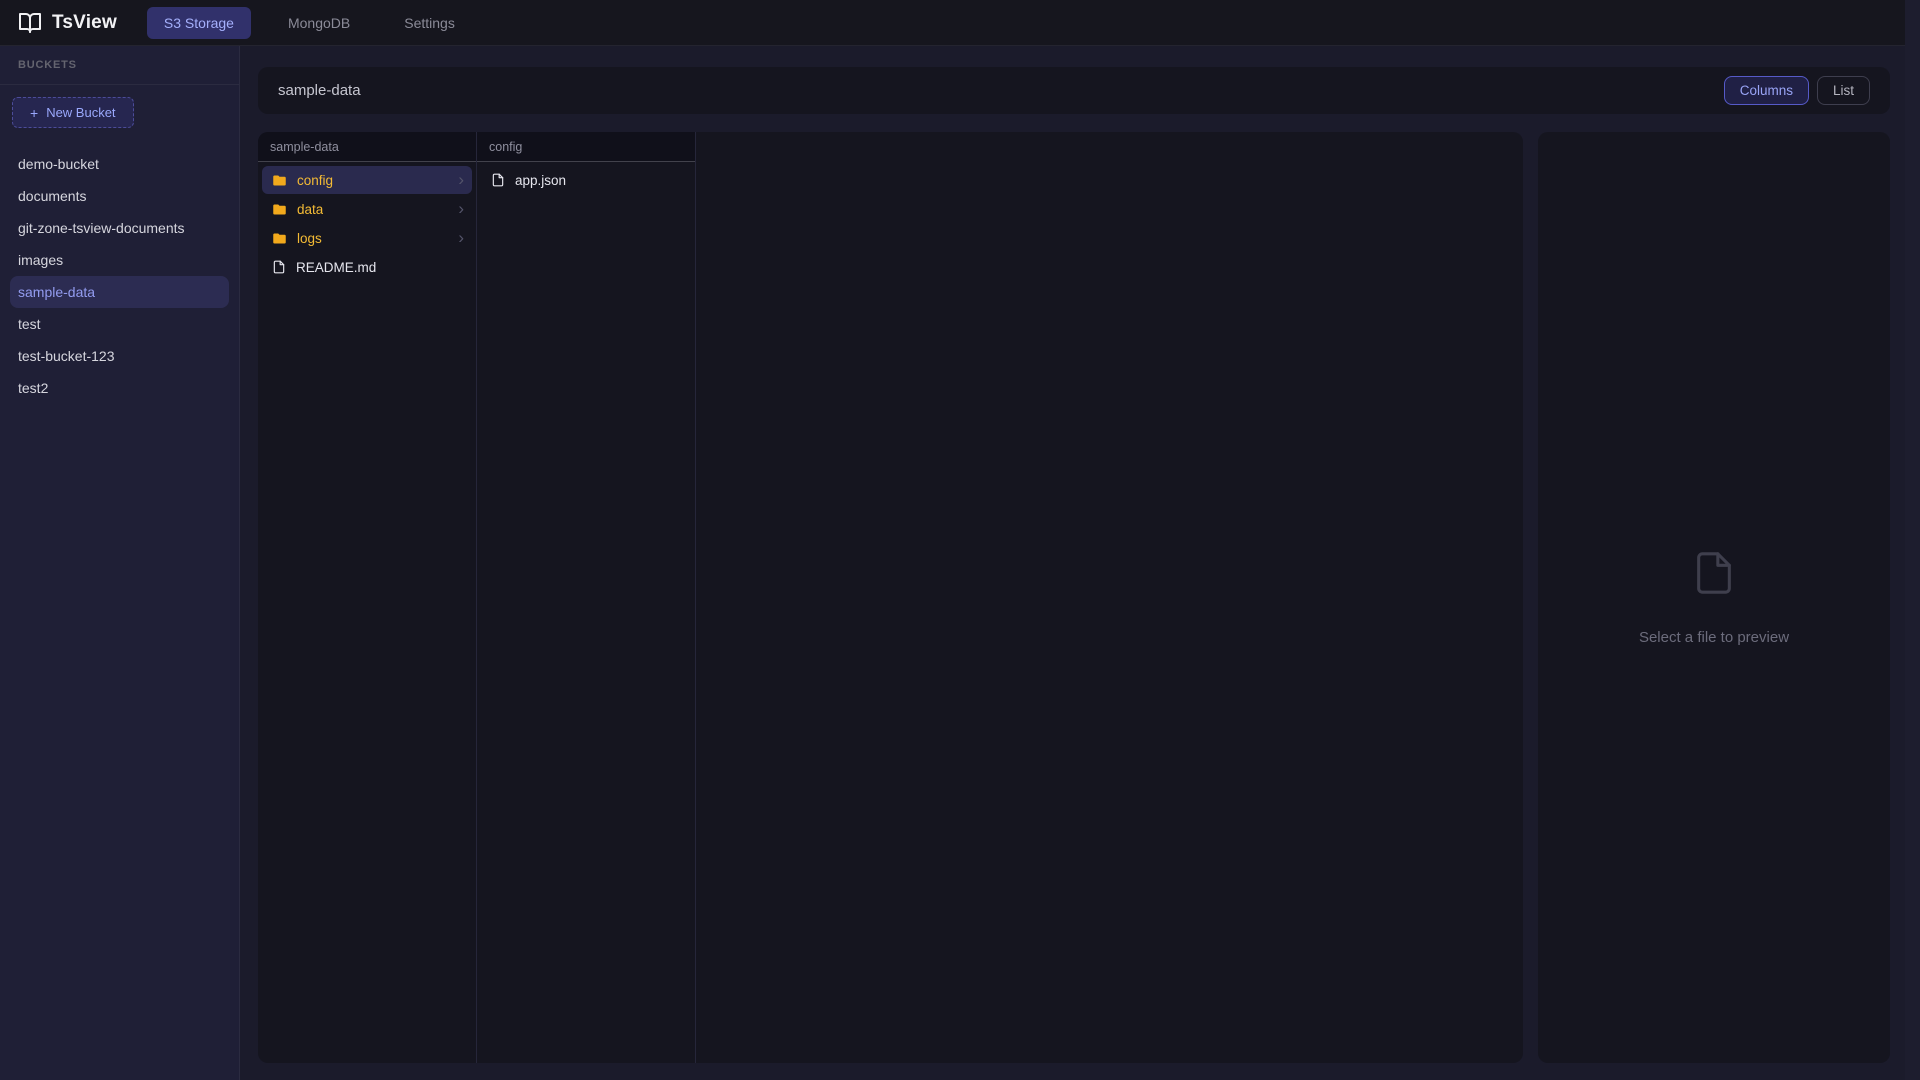  What do you see at coordinates (367, 180) in the screenshot?
I see `folder-item-config: config ›` at bounding box center [367, 180].